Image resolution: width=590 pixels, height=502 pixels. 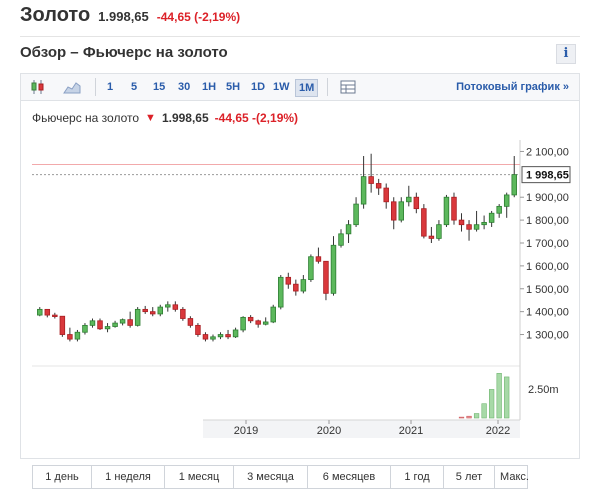 What do you see at coordinates (349, 477) in the screenshot?
I see `period-6-months: 6 месяцев` at bounding box center [349, 477].